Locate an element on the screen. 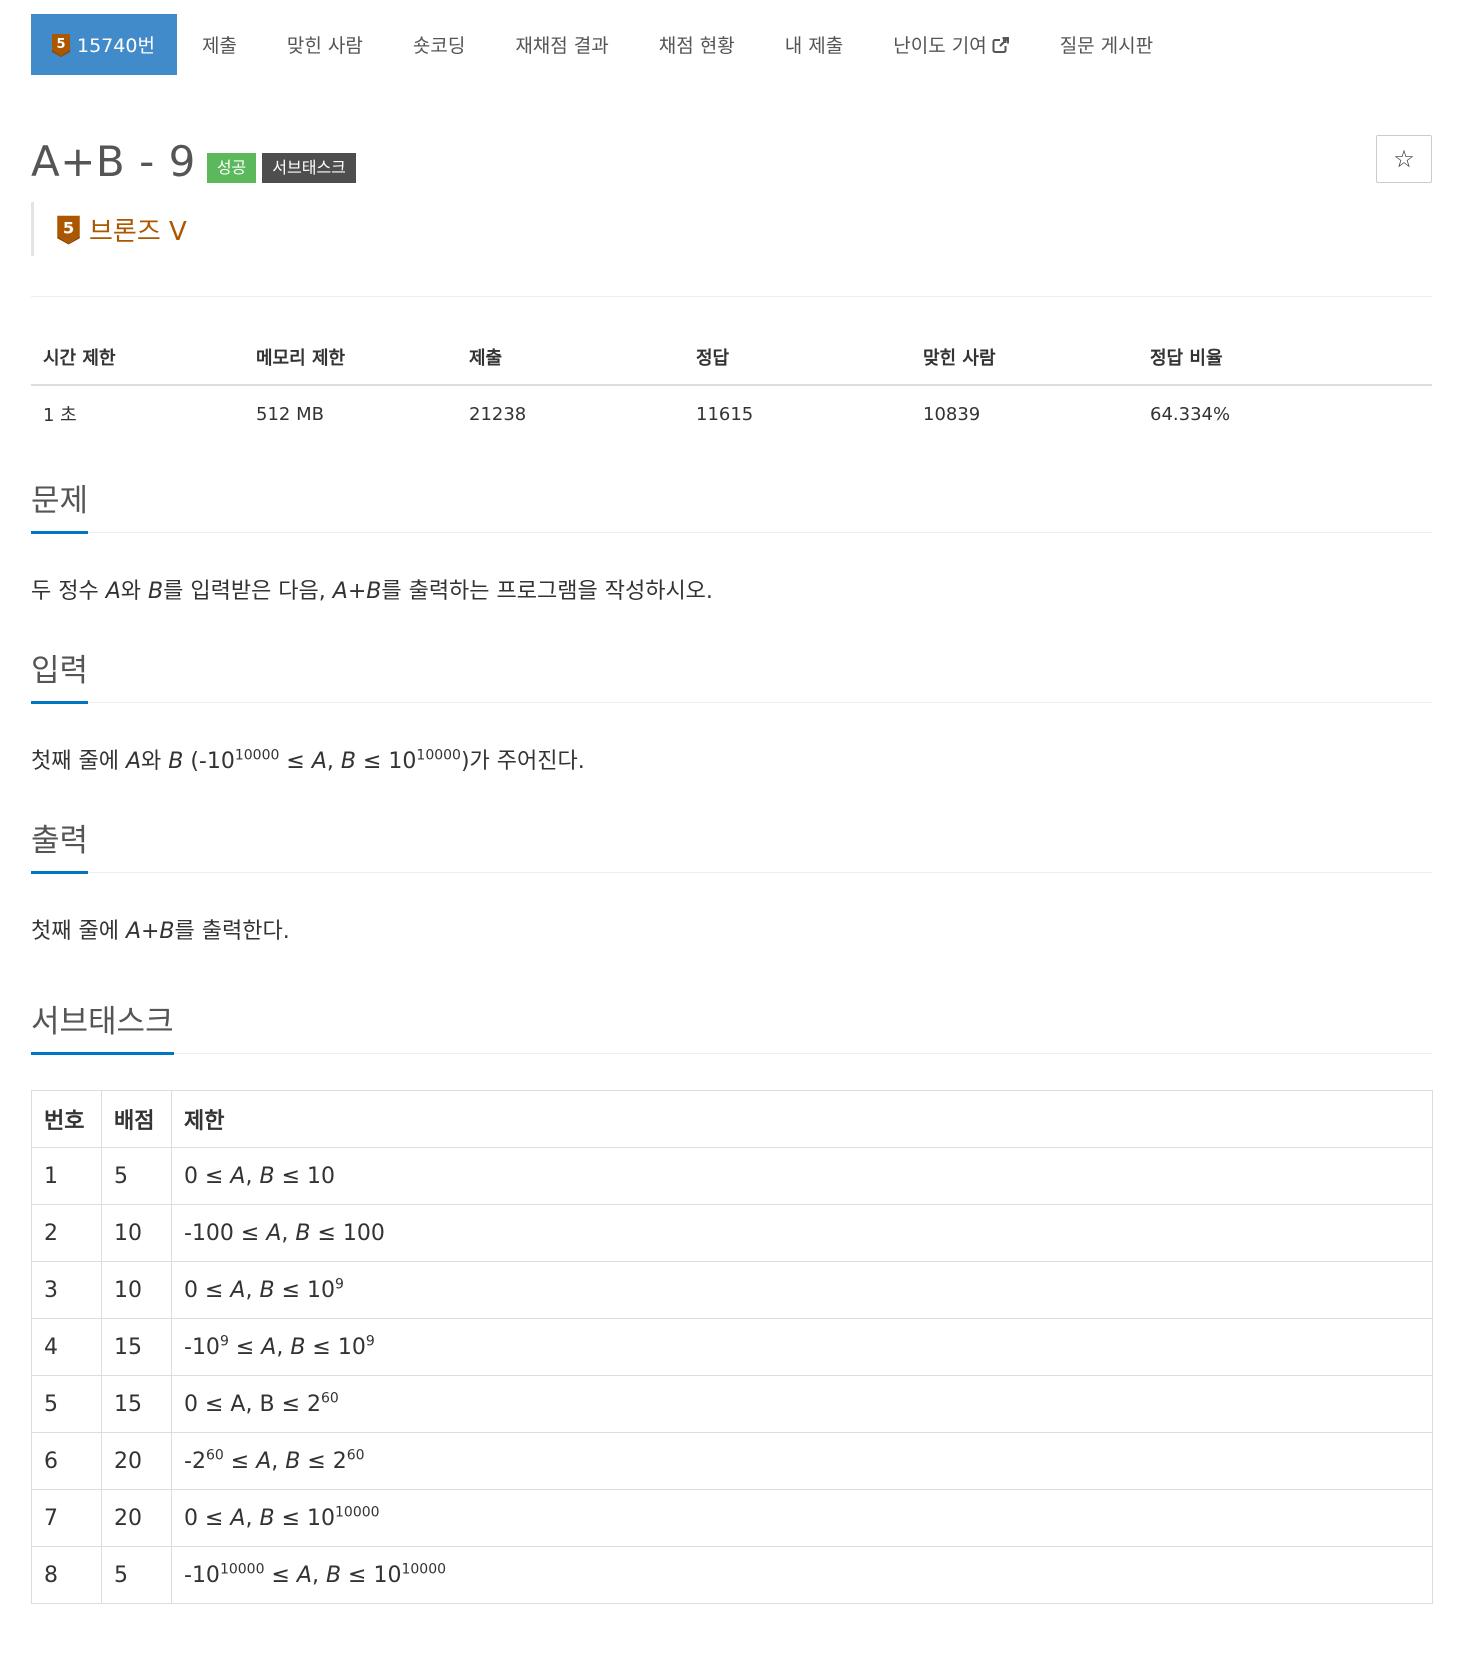 Image resolution: width=1482 pixels, height=1659 pixels. subtask-number: 5 is located at coordinates (66, 1404).